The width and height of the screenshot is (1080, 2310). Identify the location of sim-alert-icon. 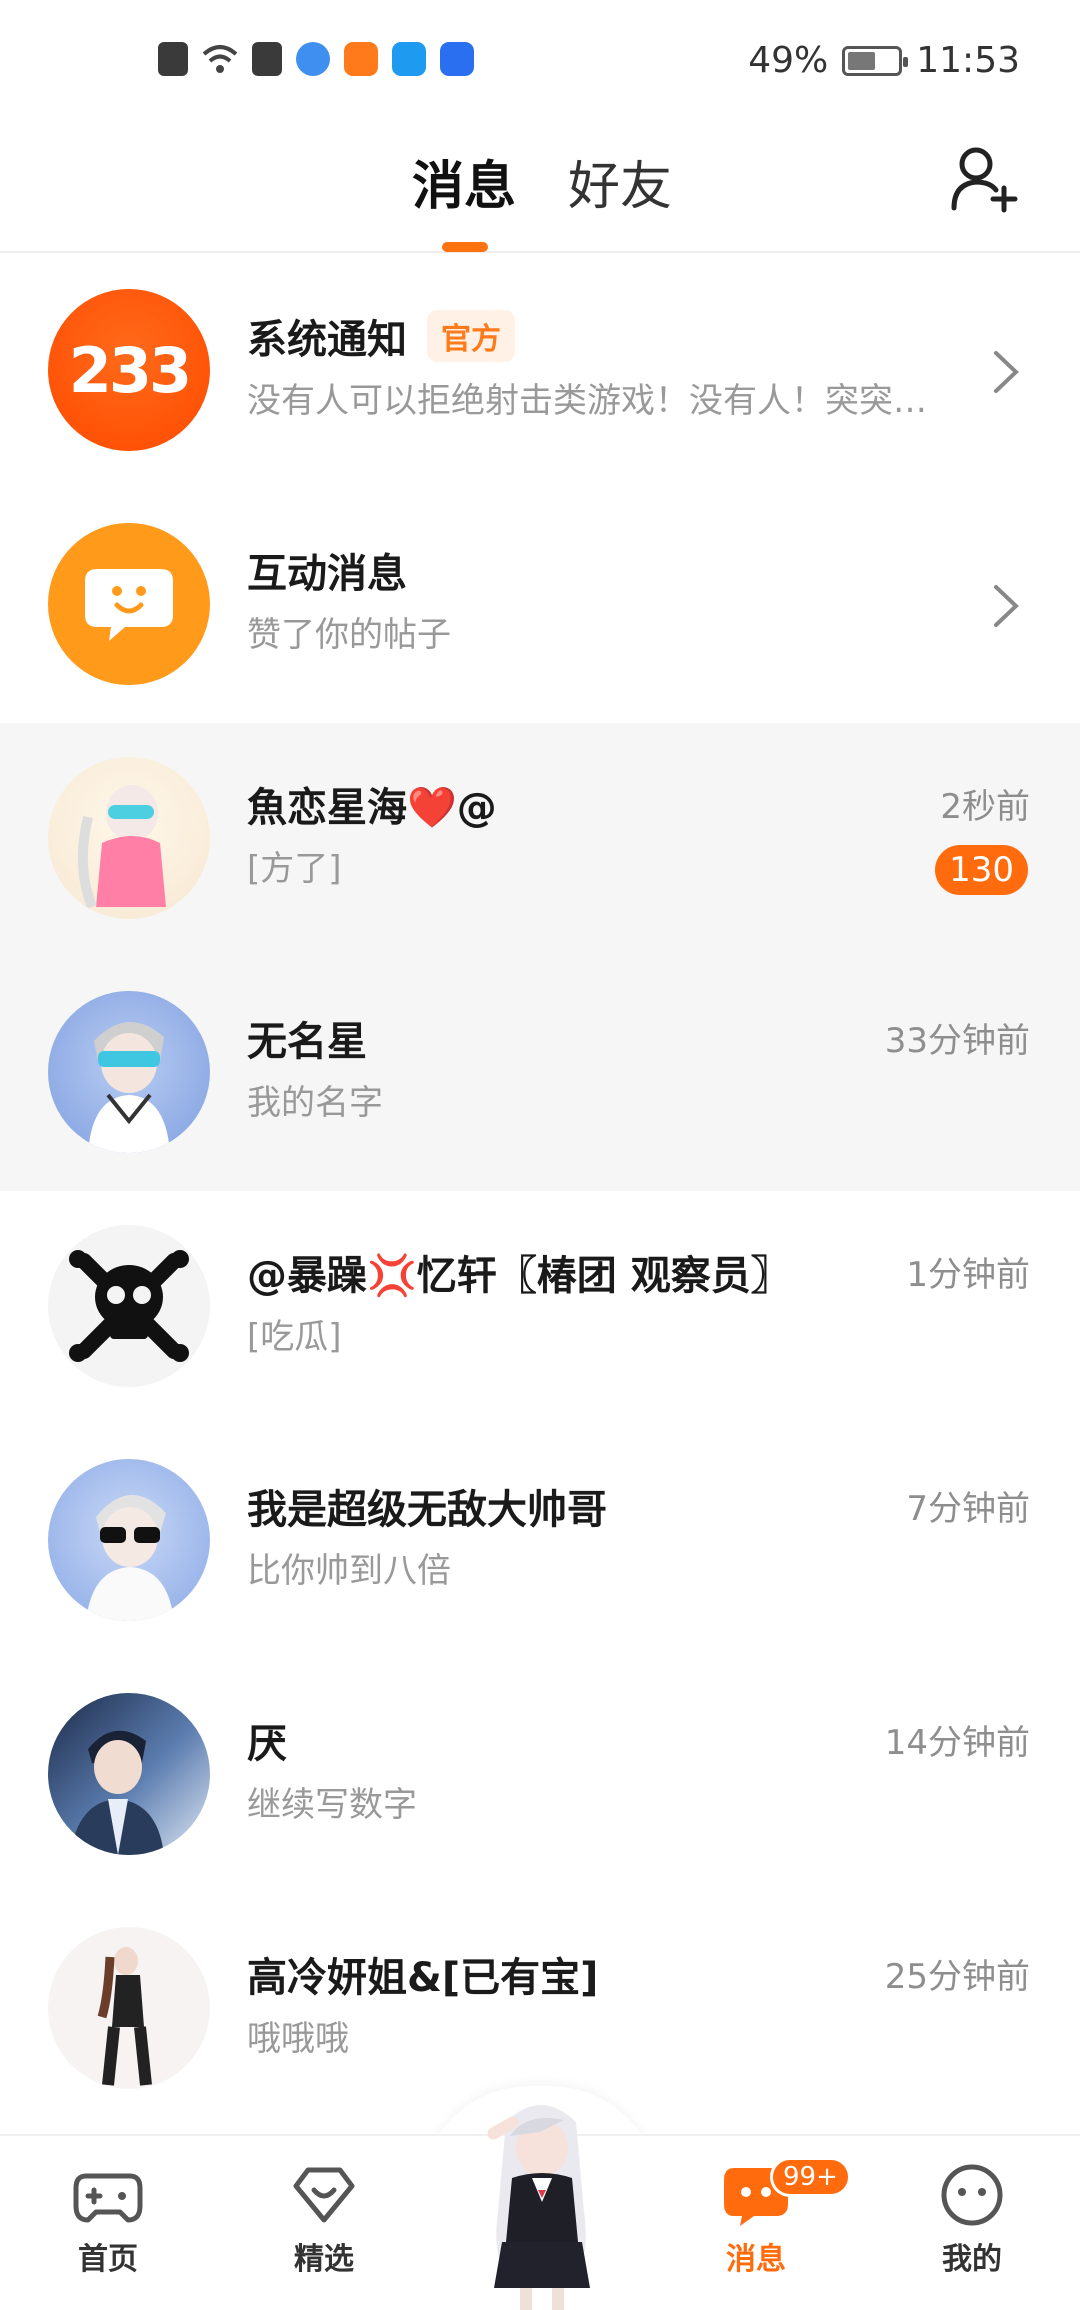
(267, 59).